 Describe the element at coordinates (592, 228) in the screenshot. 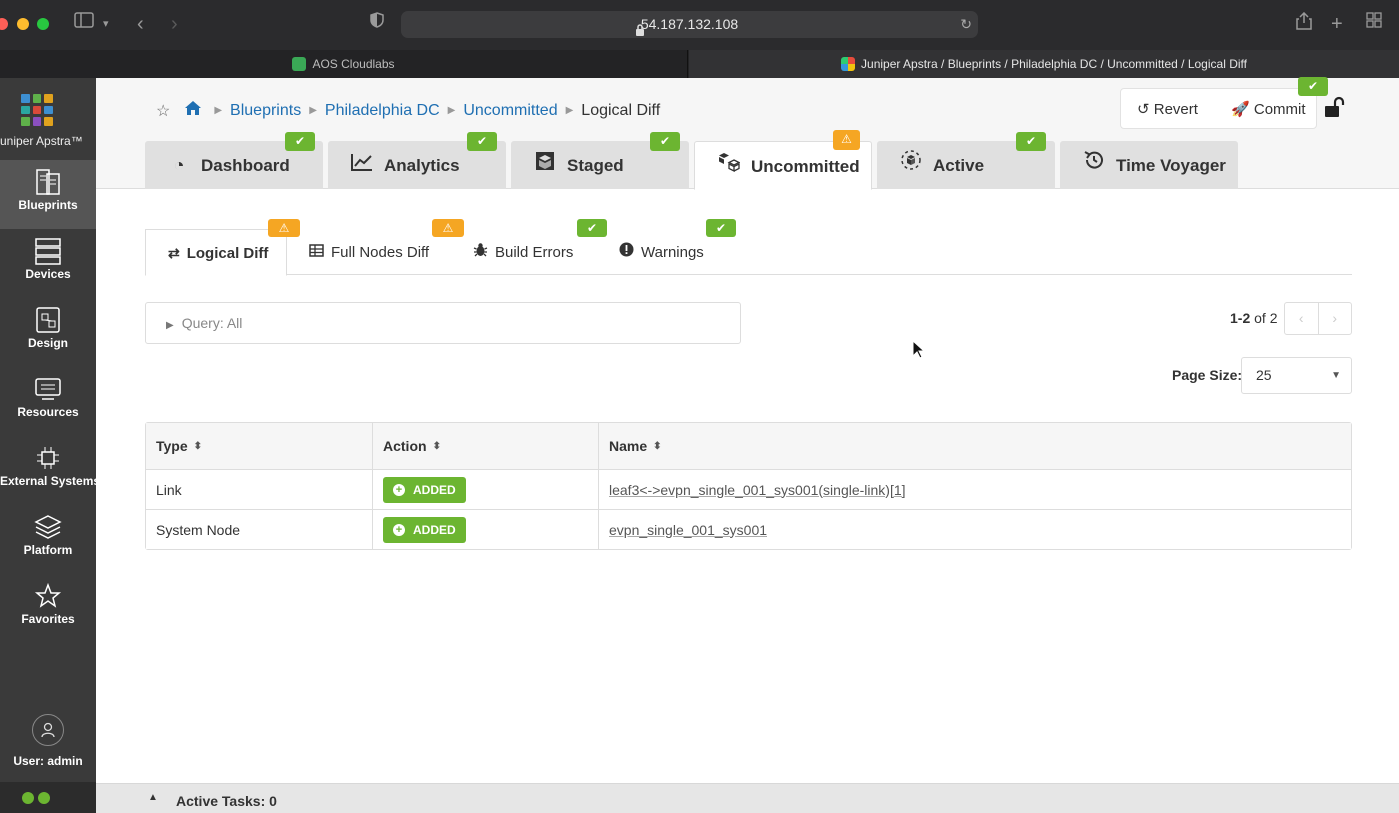

I see `subtab-build-errors-status-badge: ✔` at that location.